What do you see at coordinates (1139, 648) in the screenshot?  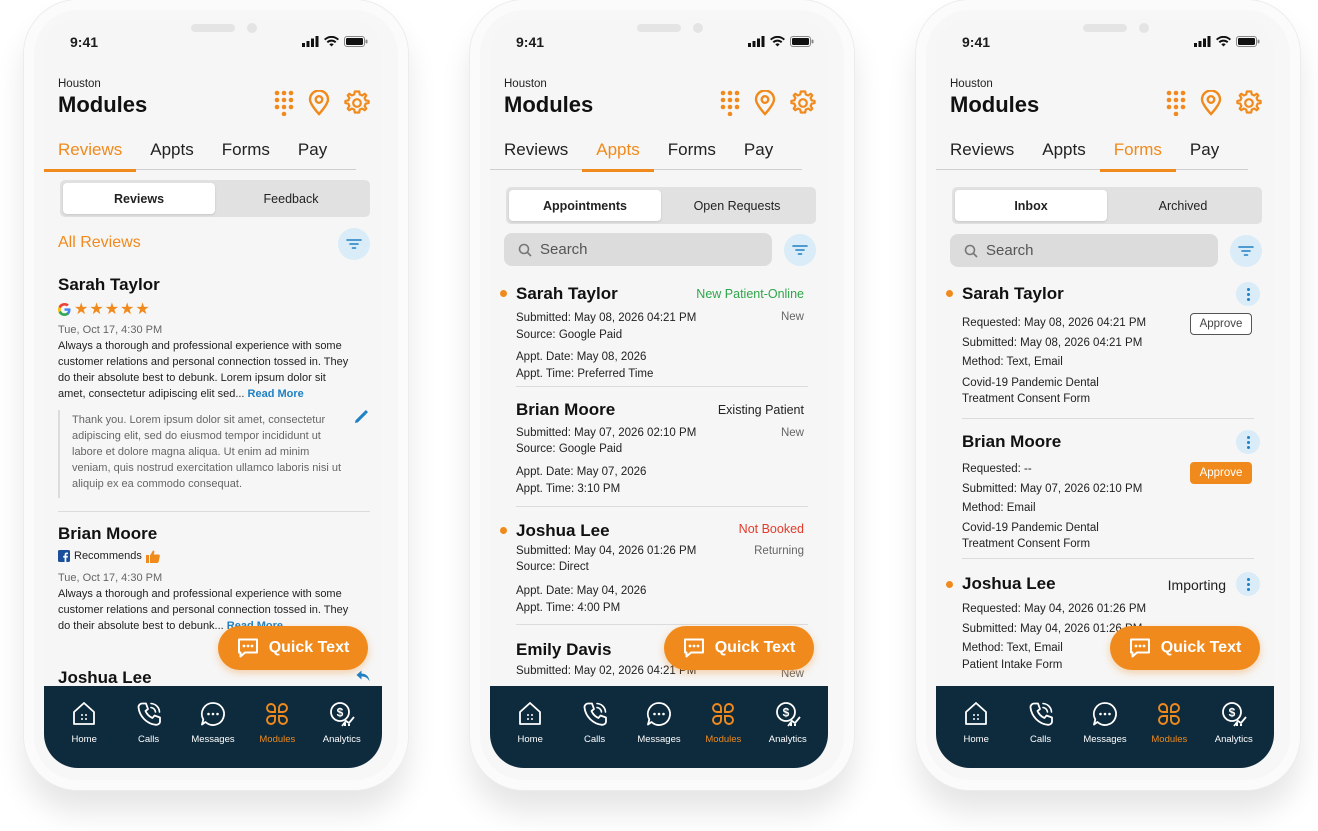 I see `quick-text-icon` at bounding box center [1139, 648].